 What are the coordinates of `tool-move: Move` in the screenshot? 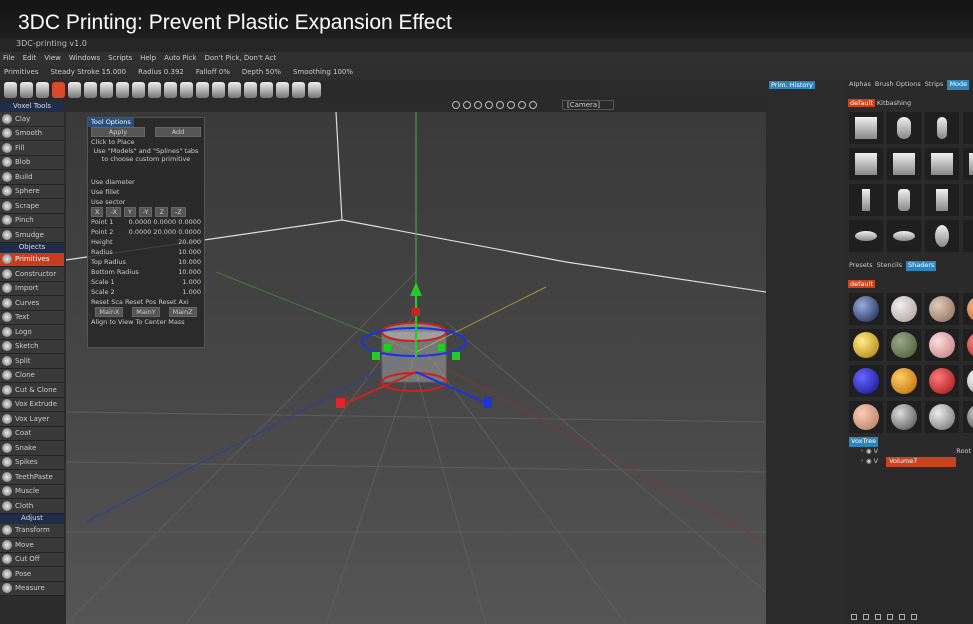 It's located at (32, 545).